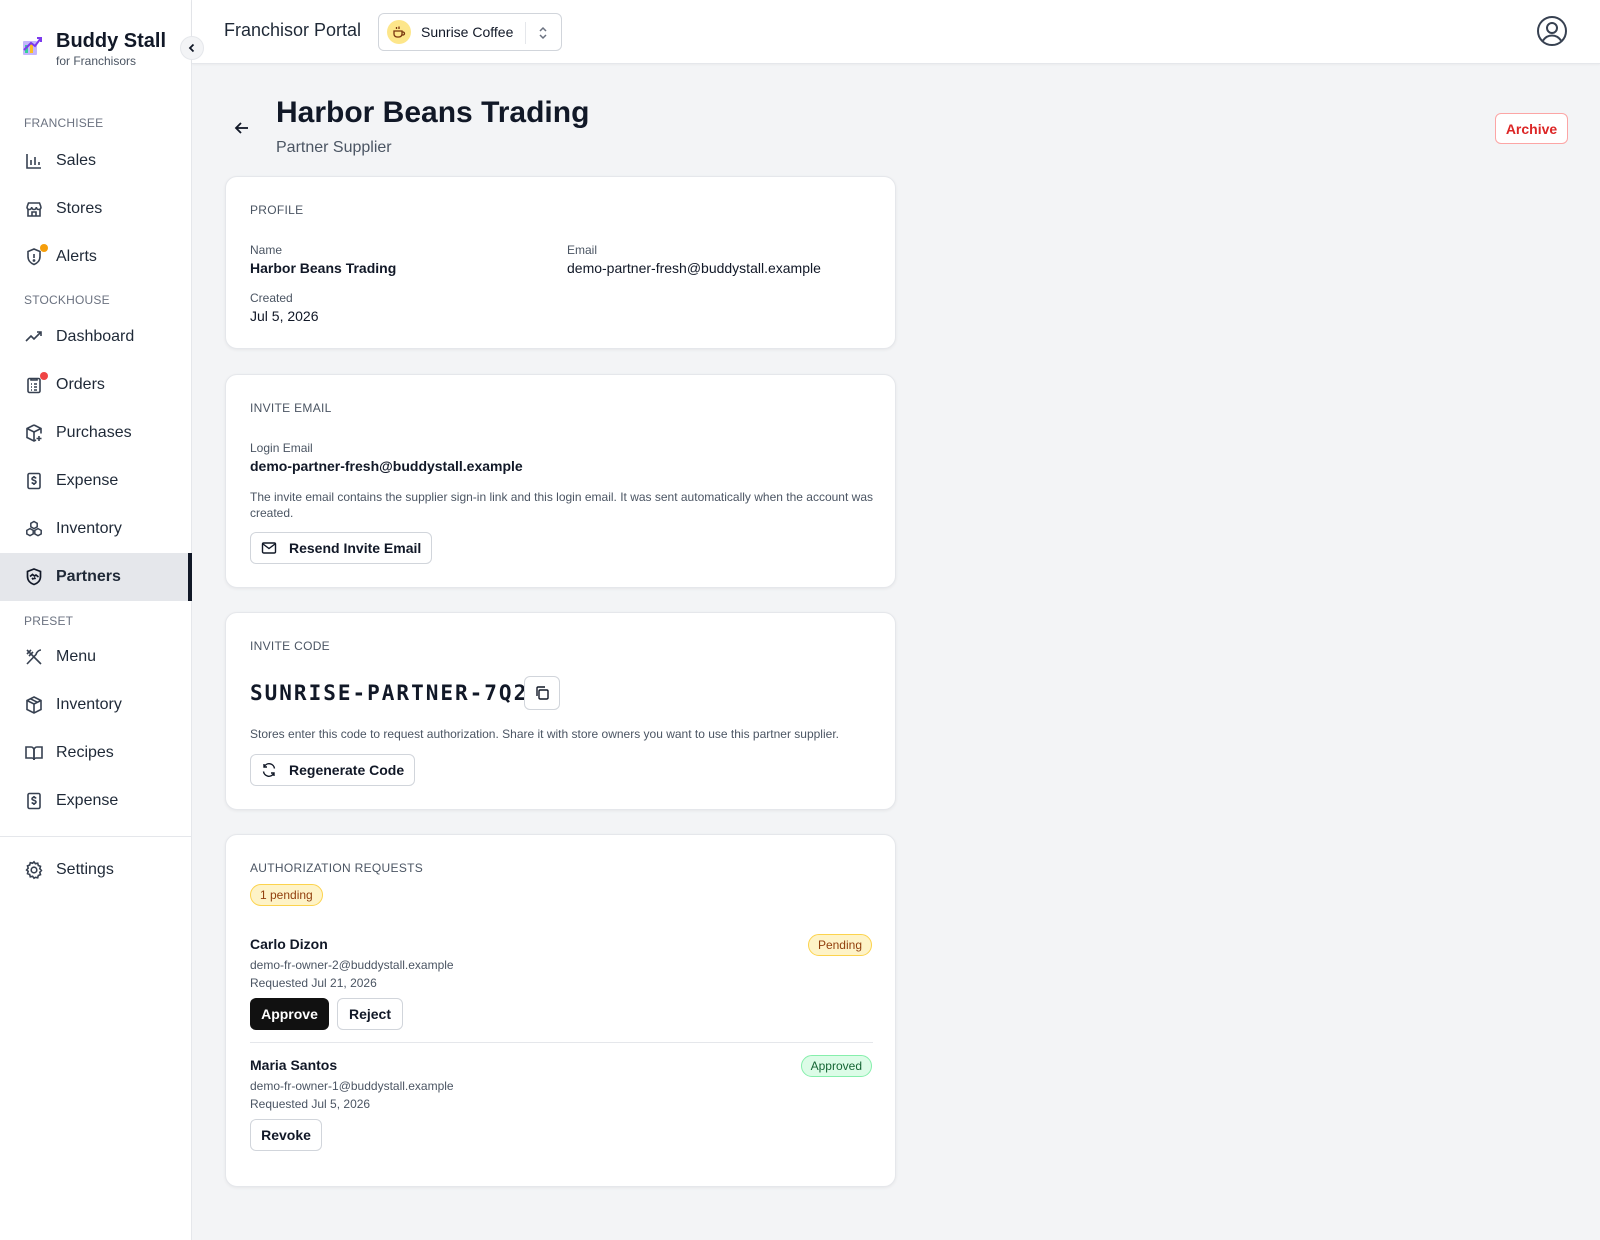  I want to click on brand-logo-icon, so click(32, 46).